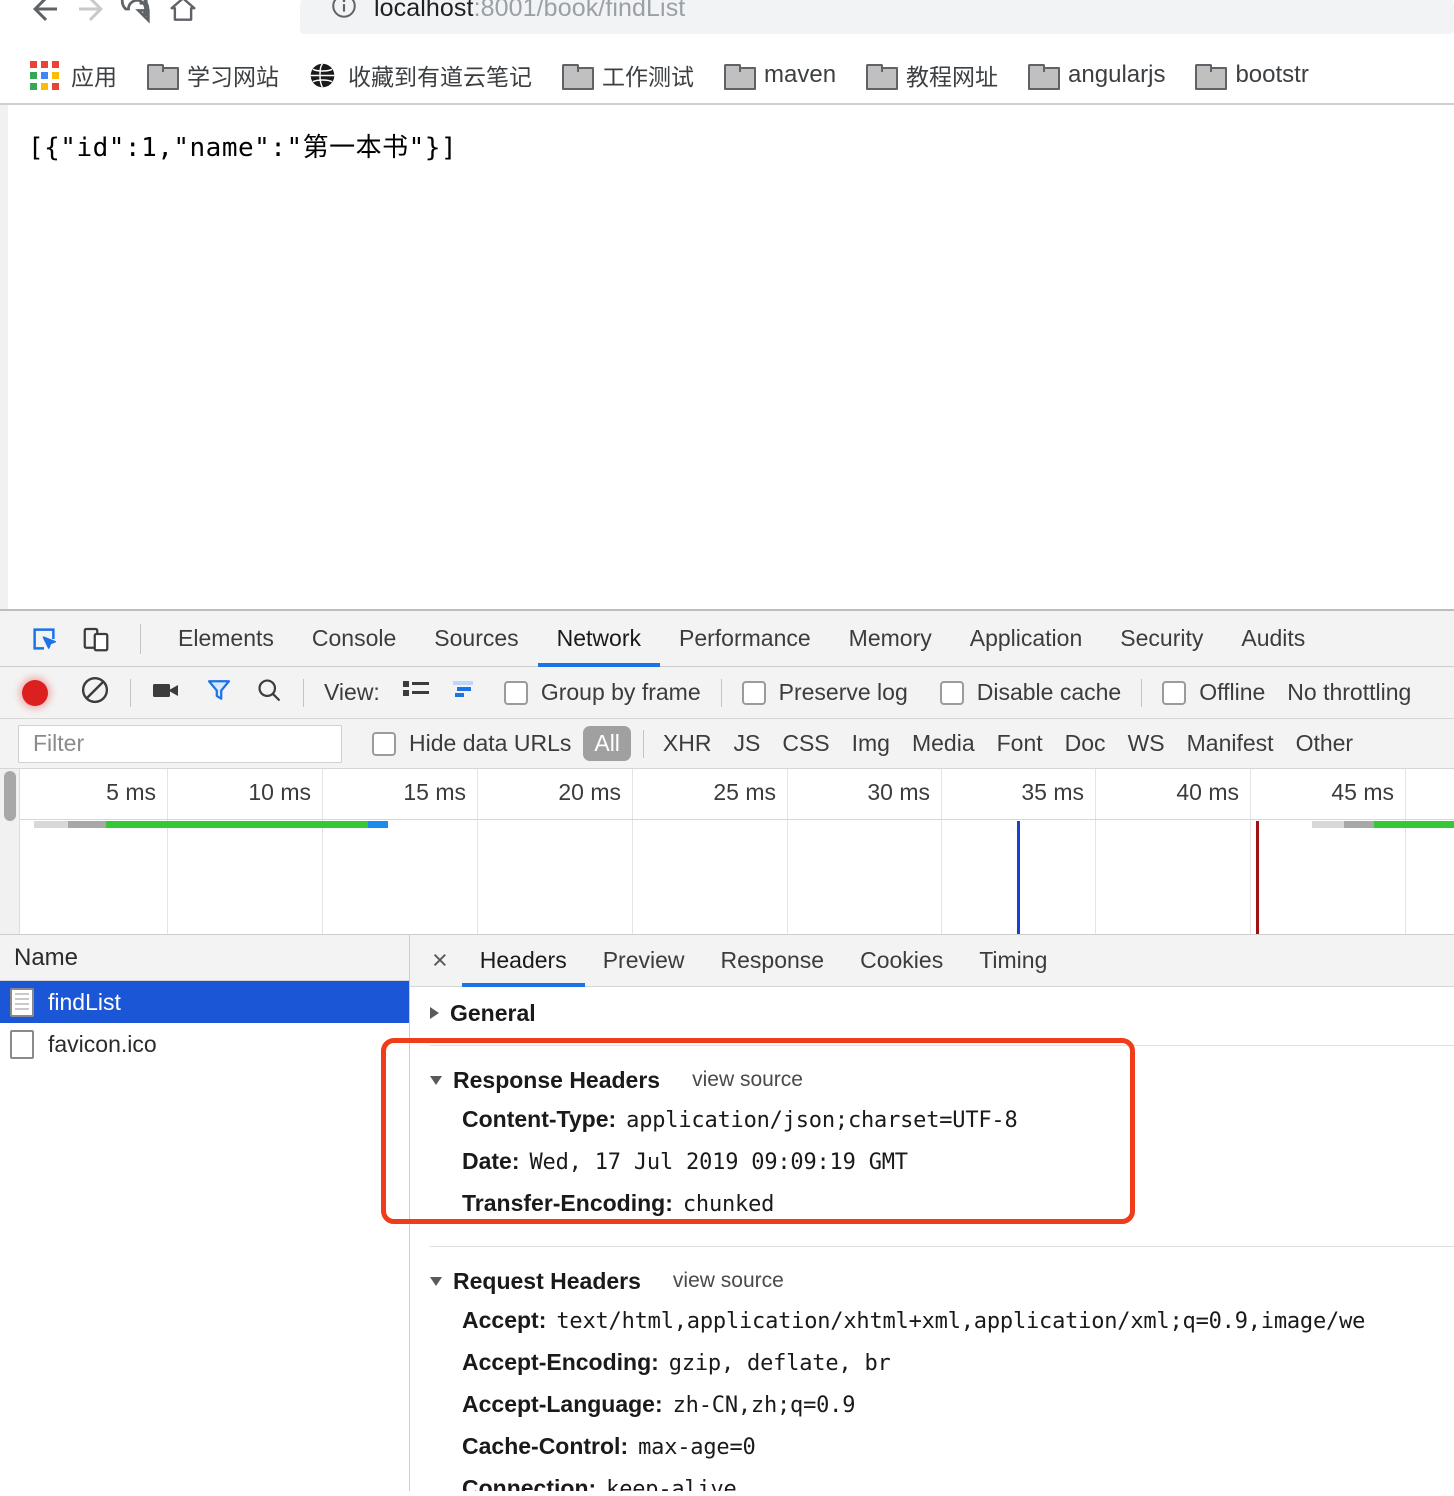 The image size is (1454, 1496). Describe the element at coordinates (180, 743) in the screenshot. I see `filter-input: Filter` at that location.